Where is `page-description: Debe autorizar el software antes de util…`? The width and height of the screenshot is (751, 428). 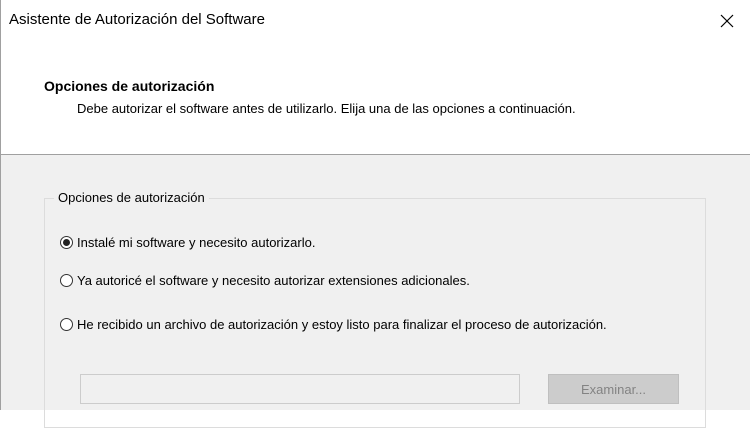
page-description: Debe autorizar el software antes de util… is located at coordinates (326, 108).